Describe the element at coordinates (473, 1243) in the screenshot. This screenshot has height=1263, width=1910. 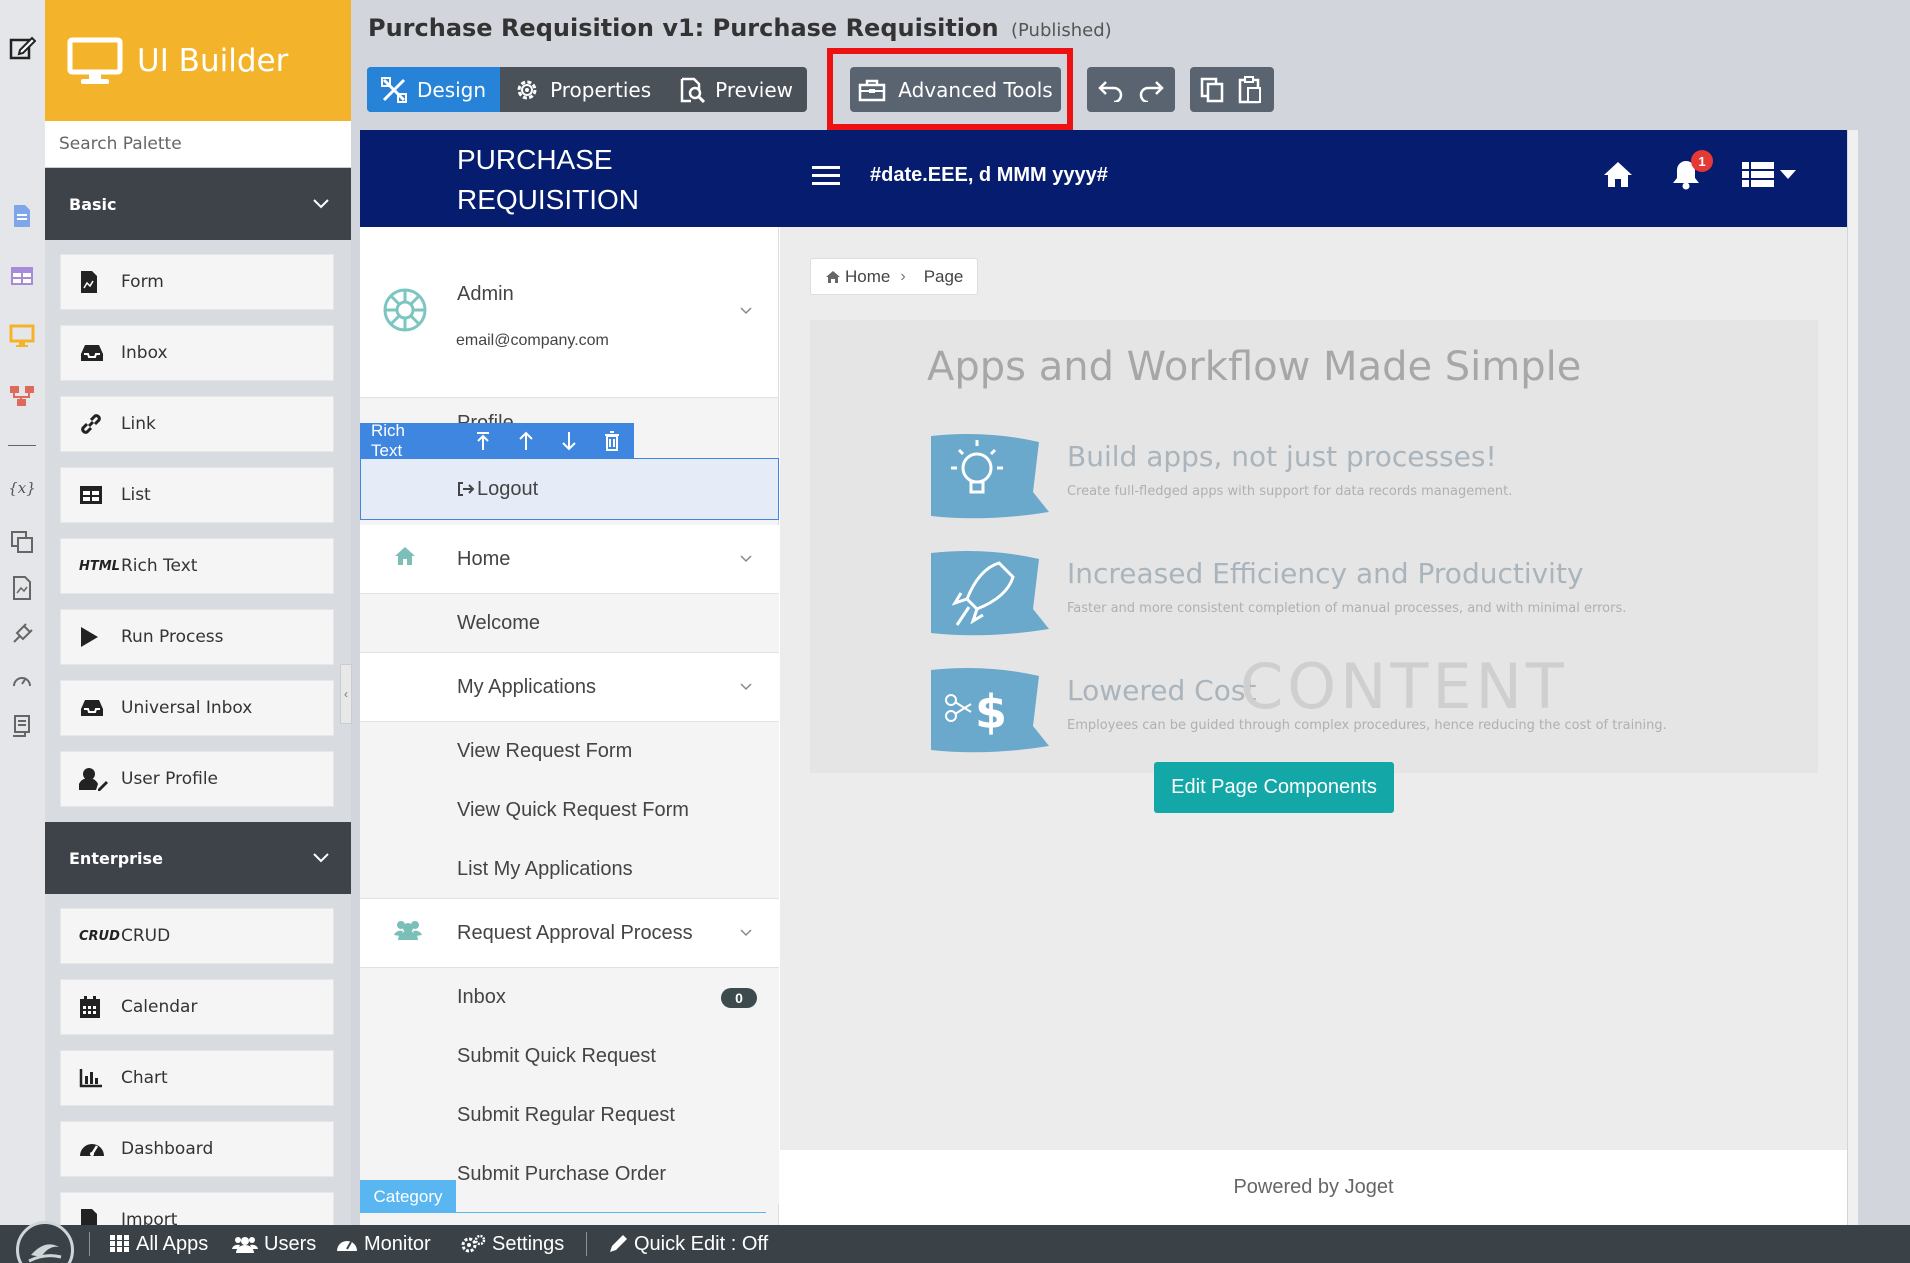
I see `cogs-icon` at that location.